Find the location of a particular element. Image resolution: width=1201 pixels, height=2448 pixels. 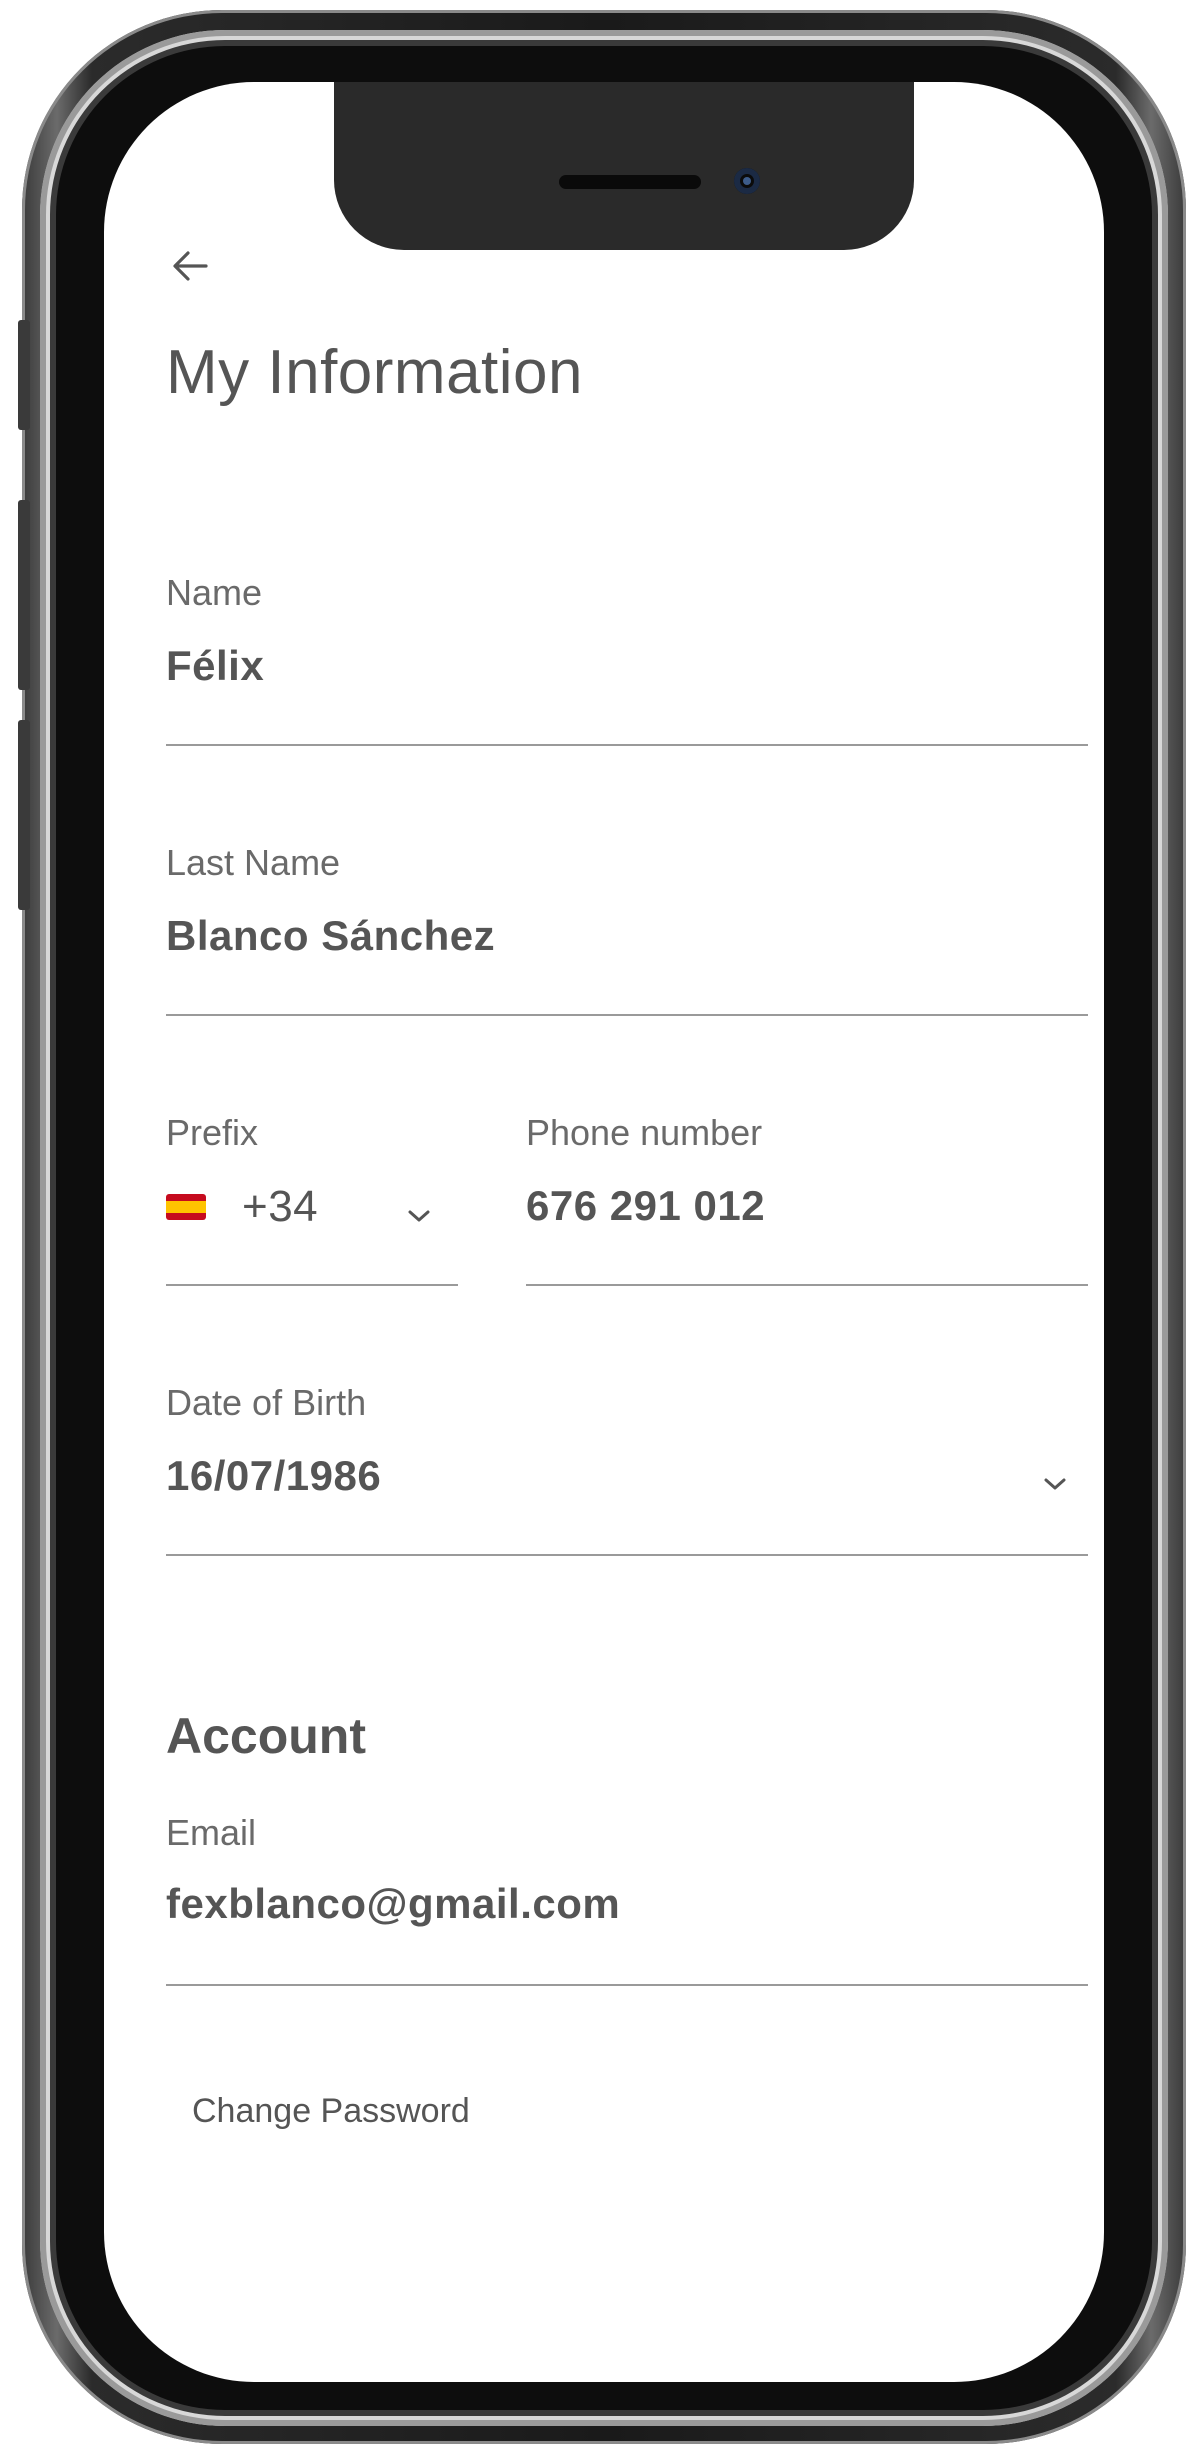

last-name-label: Last Name is located at coordinates (253, 862).